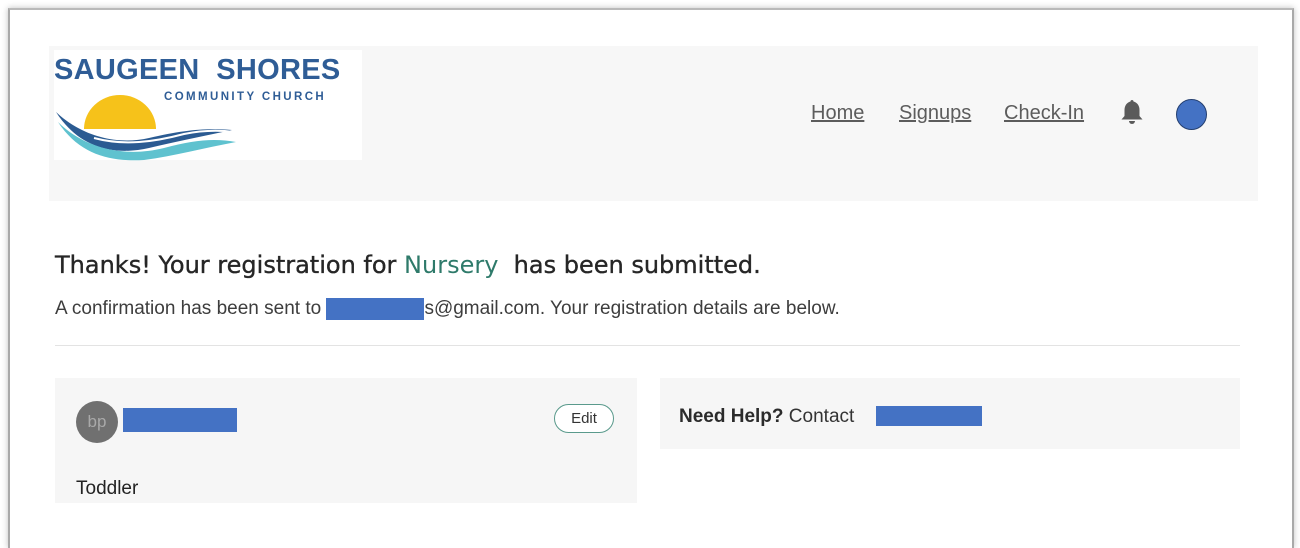 This screenshot has width=1300, height=548. Describe the element at coordinates (375, 309) in the screenshot. I see `redacted-email` at that location.